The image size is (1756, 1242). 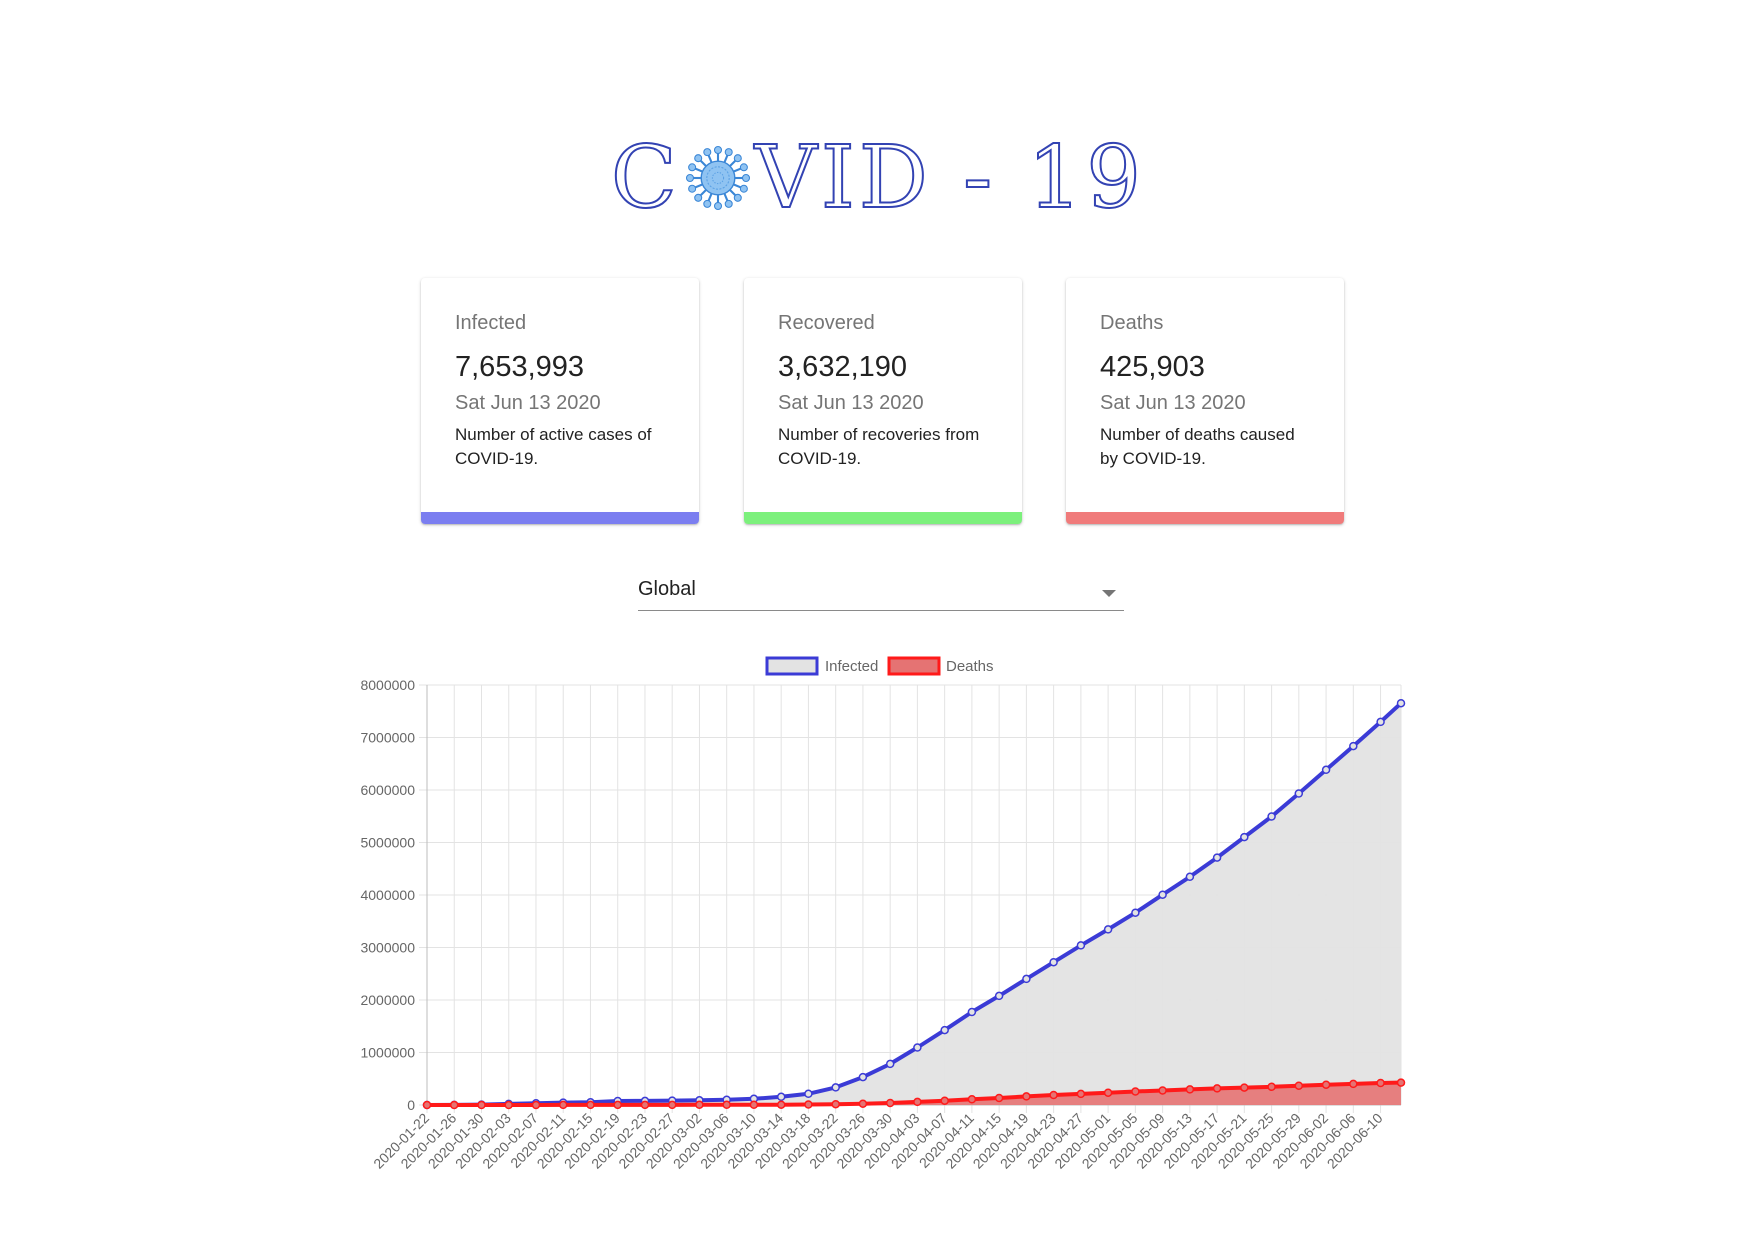 I want to click on y-tick-label: 5000000, so click(x=387, y=843).